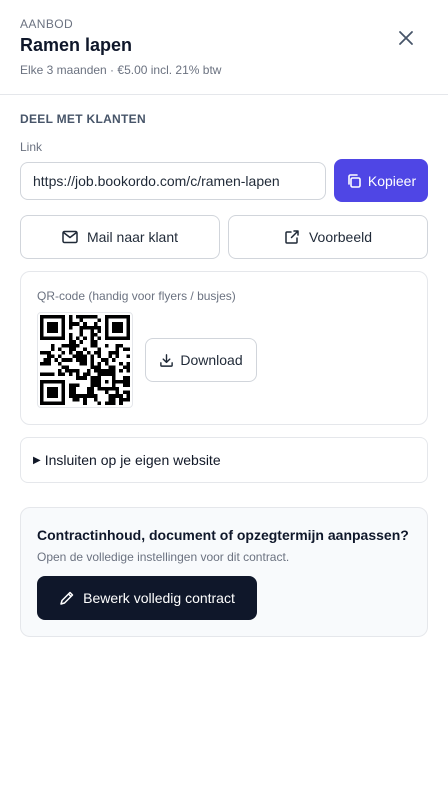 Image resolution: width=448 pixels, height=800 pixels. Describe the element at coordinates (132, 460) in the screenshot. I see `embed-label: Insluiten op je eigen website` at that location.